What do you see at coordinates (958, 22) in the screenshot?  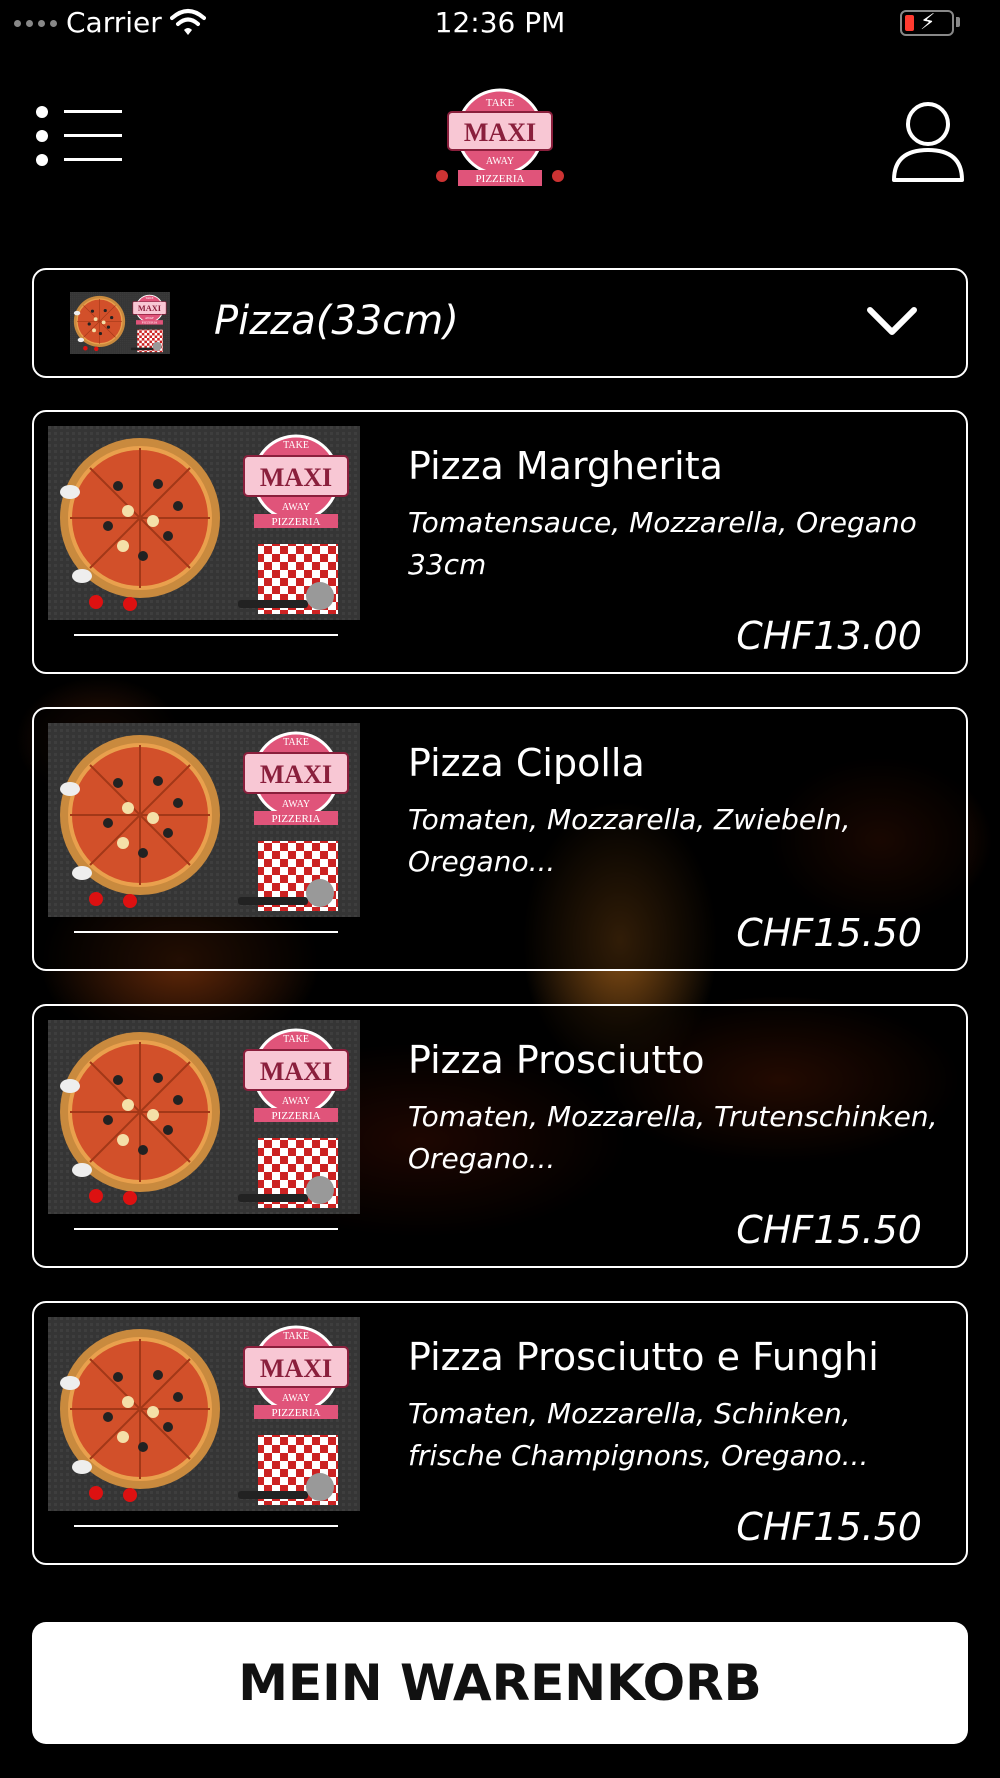 I see `battery-tip` at bounding box center [958, 22].